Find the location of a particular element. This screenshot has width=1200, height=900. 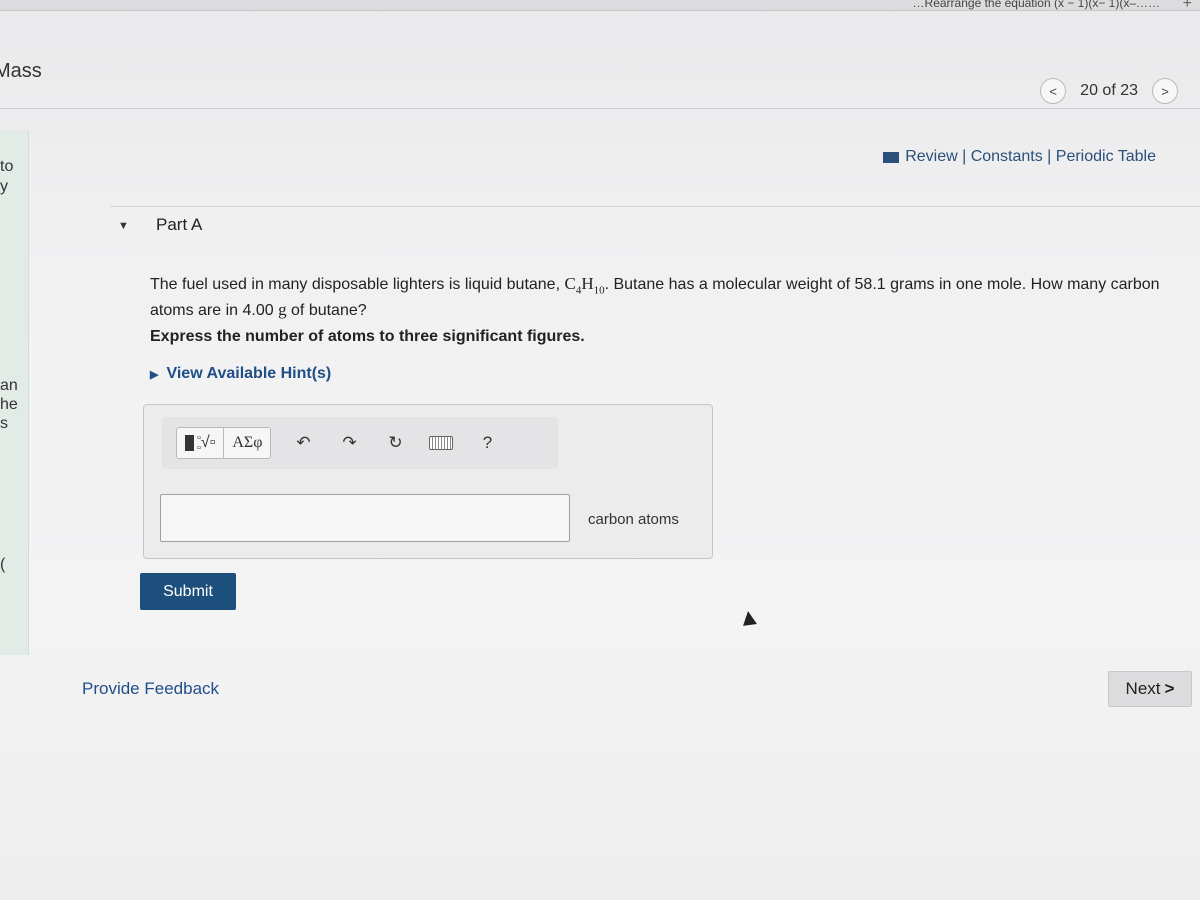

part-divider is located at coordinates (655, 206).